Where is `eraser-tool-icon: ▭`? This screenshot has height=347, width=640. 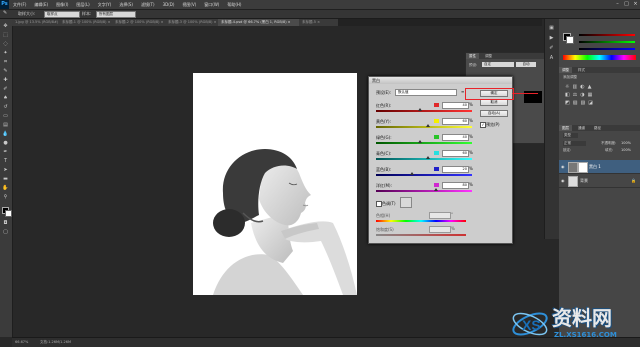 eraser-tool-icon: ▭ is located at coordinates (5, 116).